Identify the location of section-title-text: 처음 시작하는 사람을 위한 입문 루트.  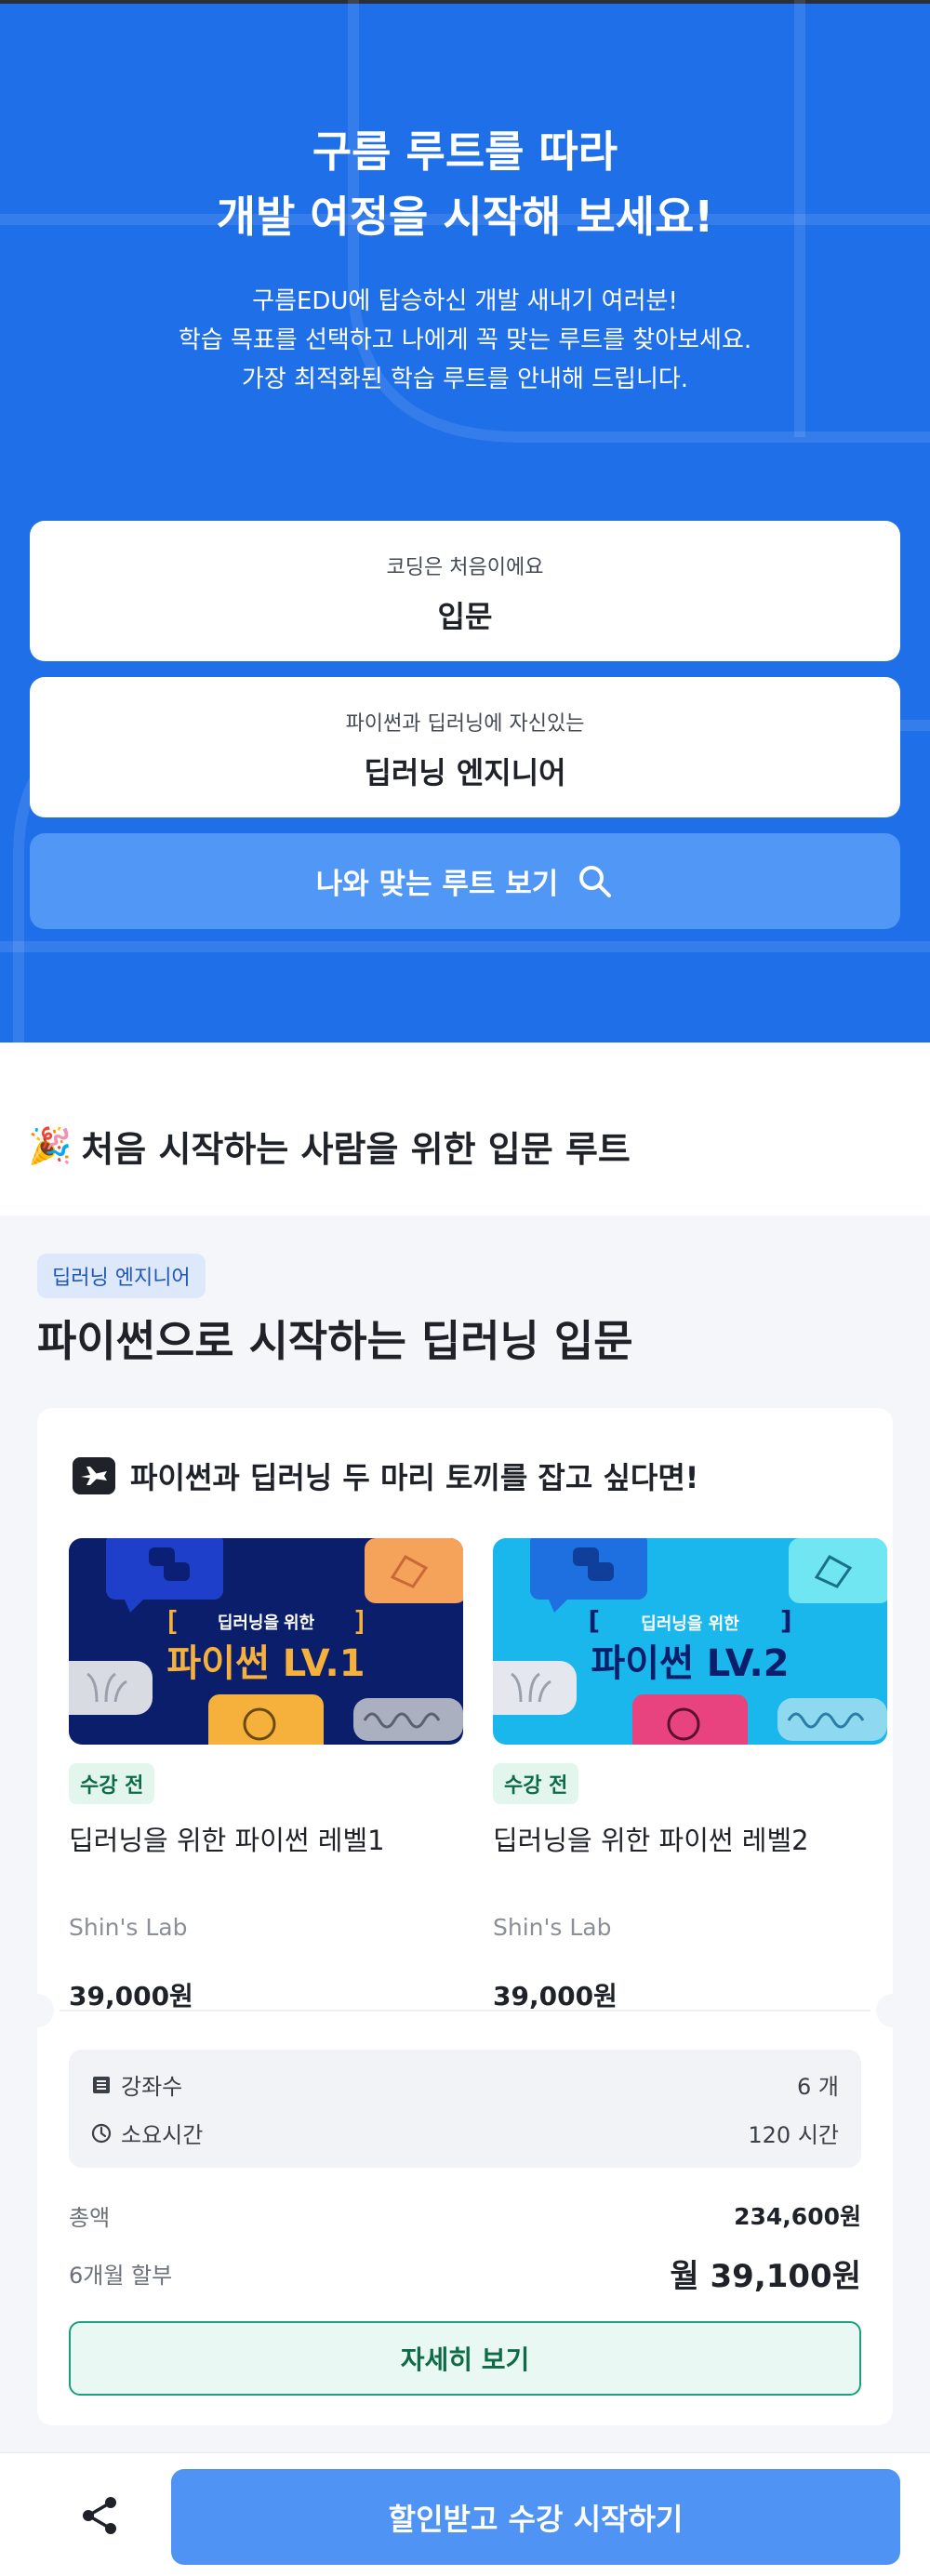
(356, 1149).